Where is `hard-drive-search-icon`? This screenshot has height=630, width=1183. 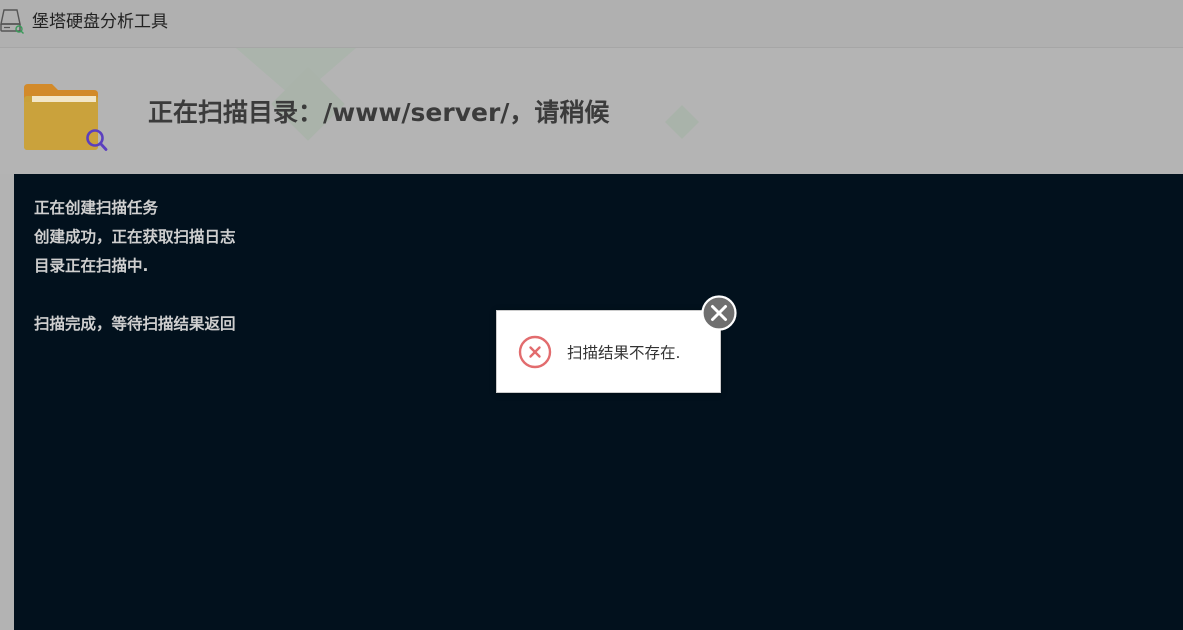
hard-drive-search-icon is located at coordinates (12, 21).